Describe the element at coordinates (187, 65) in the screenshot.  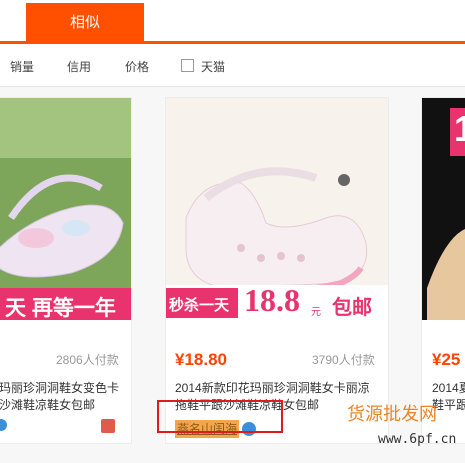
I see `tmall-checkbox` at that location.